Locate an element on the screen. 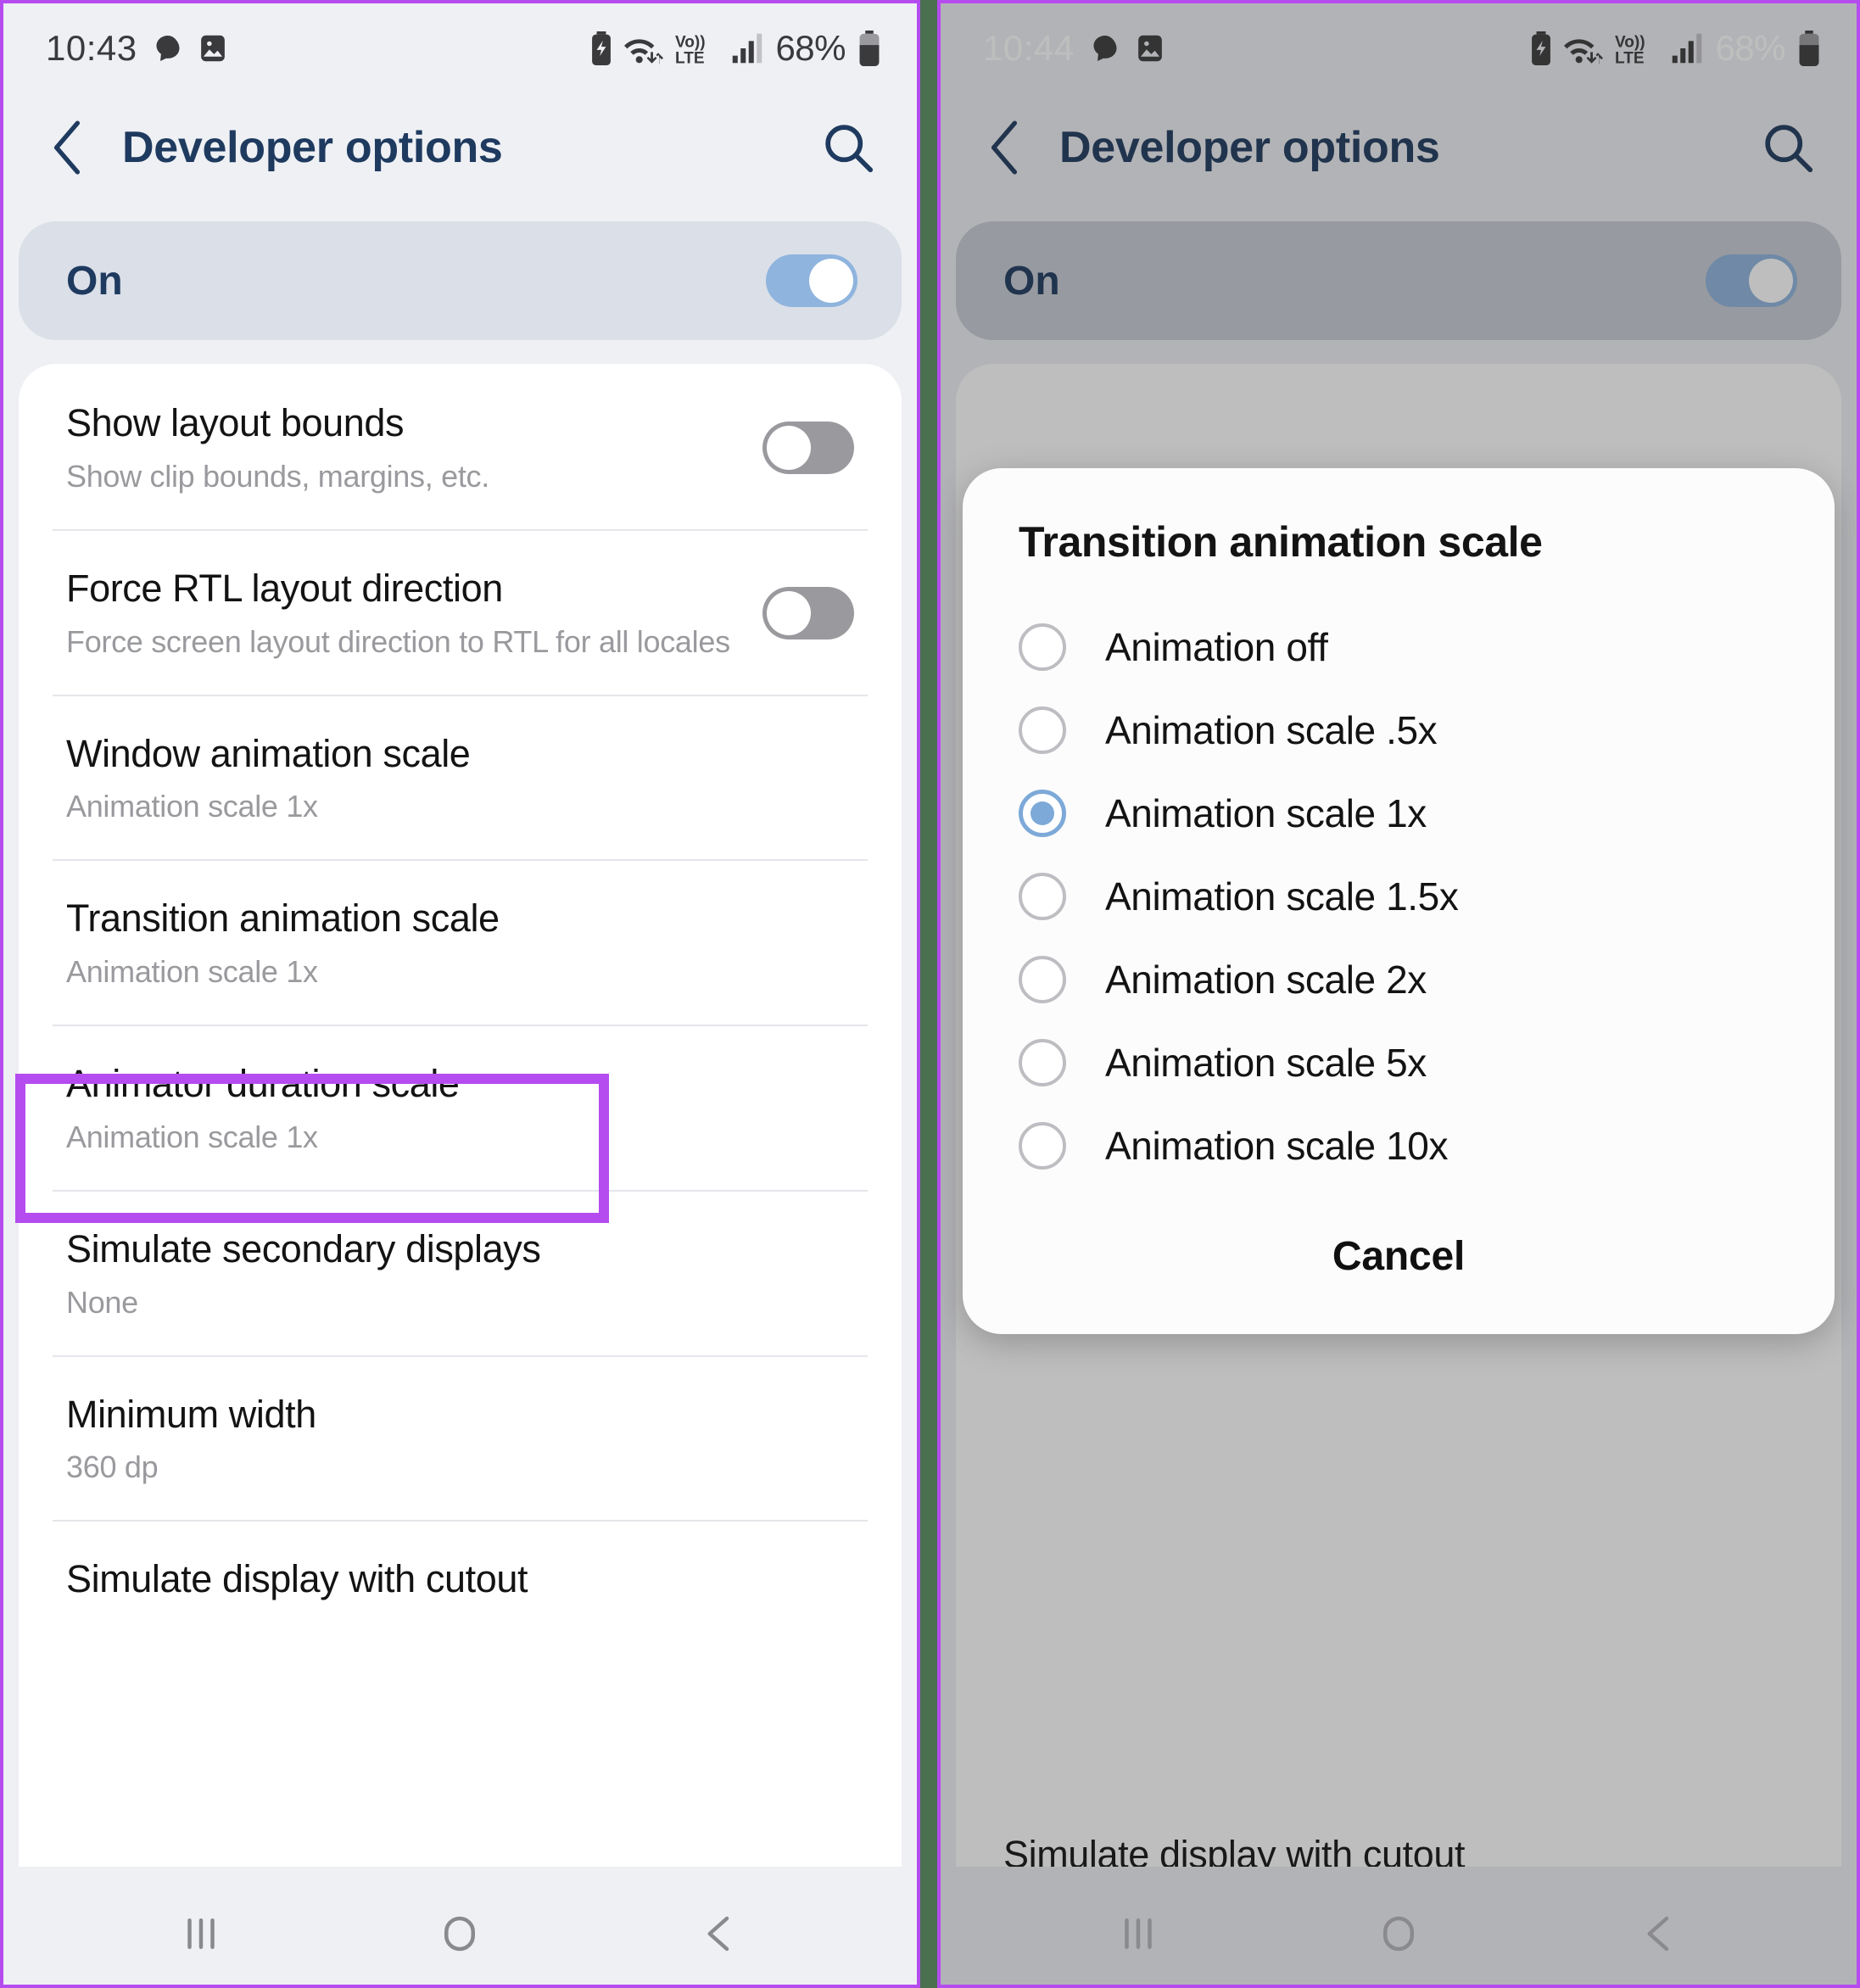 This screenshot has height=1988, width=1860. status-time: 10:43 is located at coordinates (91, 47).